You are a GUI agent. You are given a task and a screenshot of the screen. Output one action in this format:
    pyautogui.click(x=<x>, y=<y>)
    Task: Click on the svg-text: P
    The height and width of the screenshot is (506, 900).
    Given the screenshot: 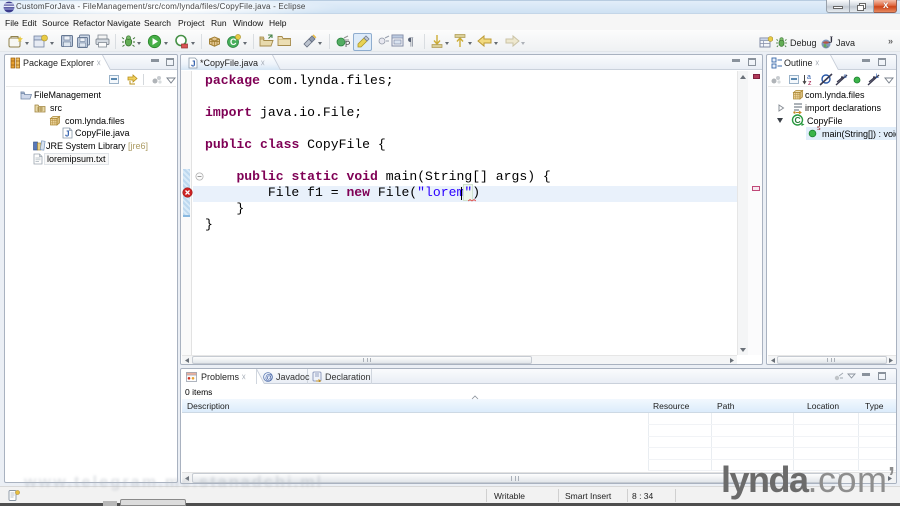 What is the action you would take?
    pyautogui.click(x=347, y=44)
    